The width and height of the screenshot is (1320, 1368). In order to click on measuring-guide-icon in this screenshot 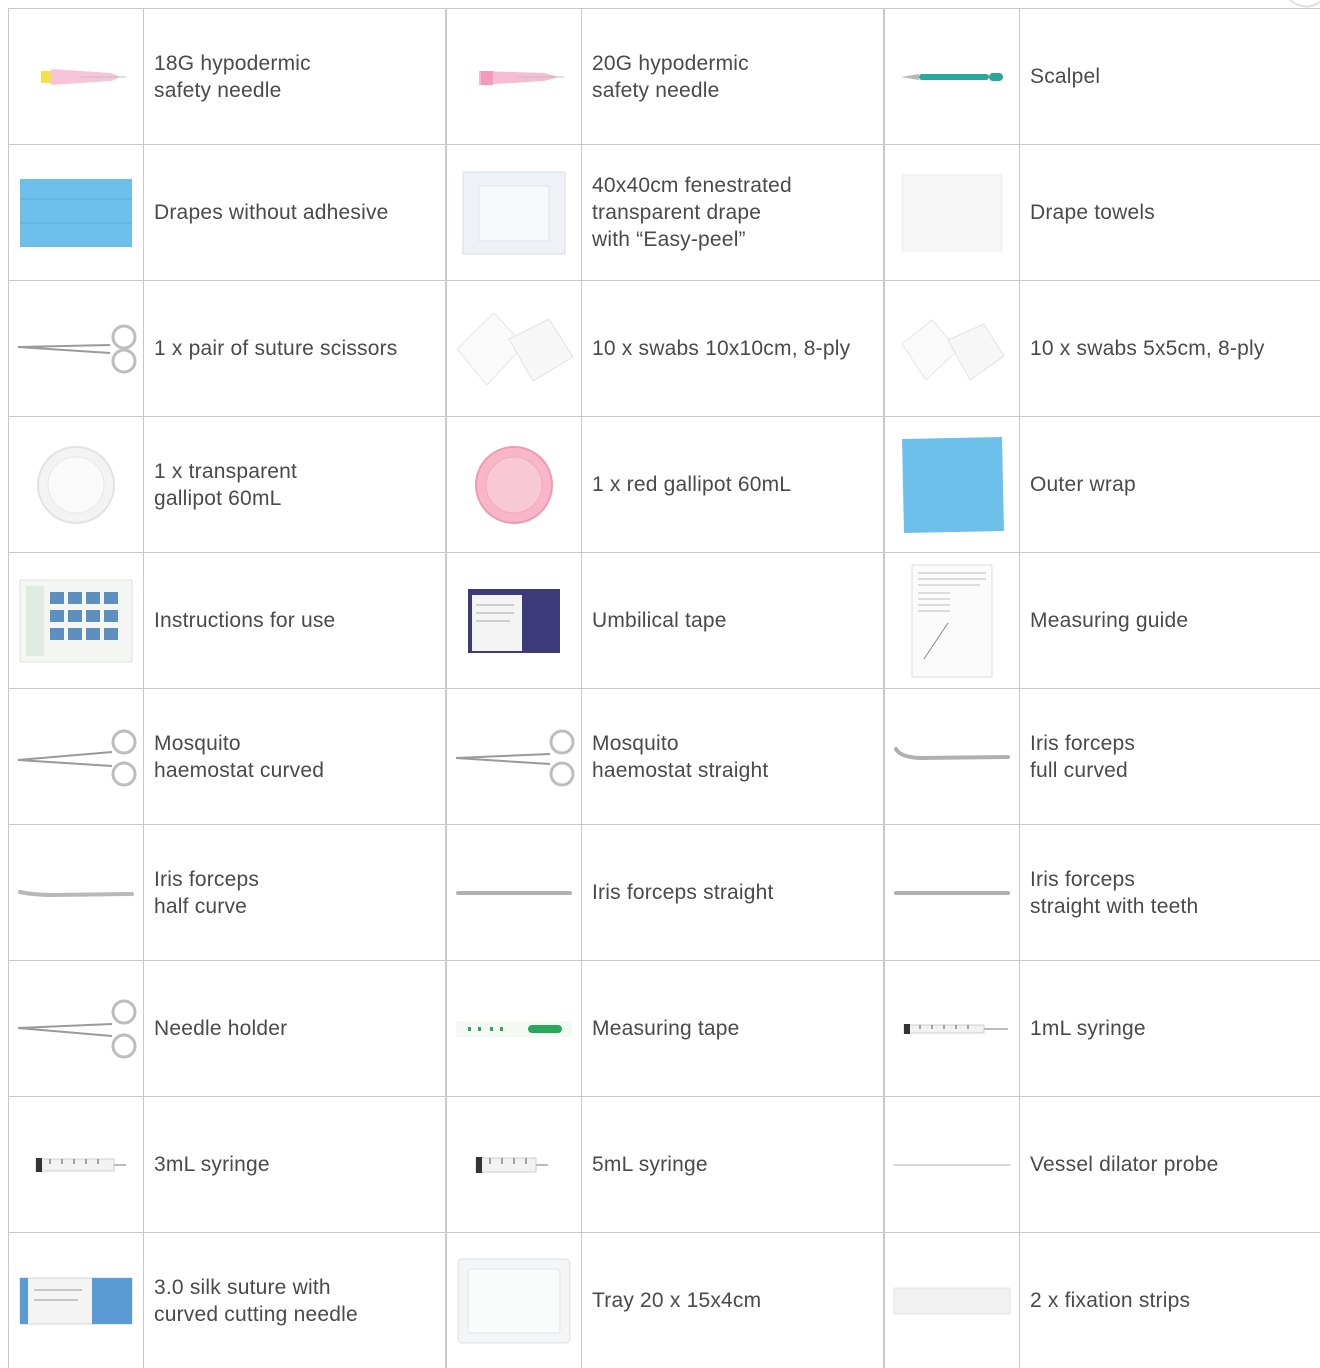, I will do `click(952, 620)`.